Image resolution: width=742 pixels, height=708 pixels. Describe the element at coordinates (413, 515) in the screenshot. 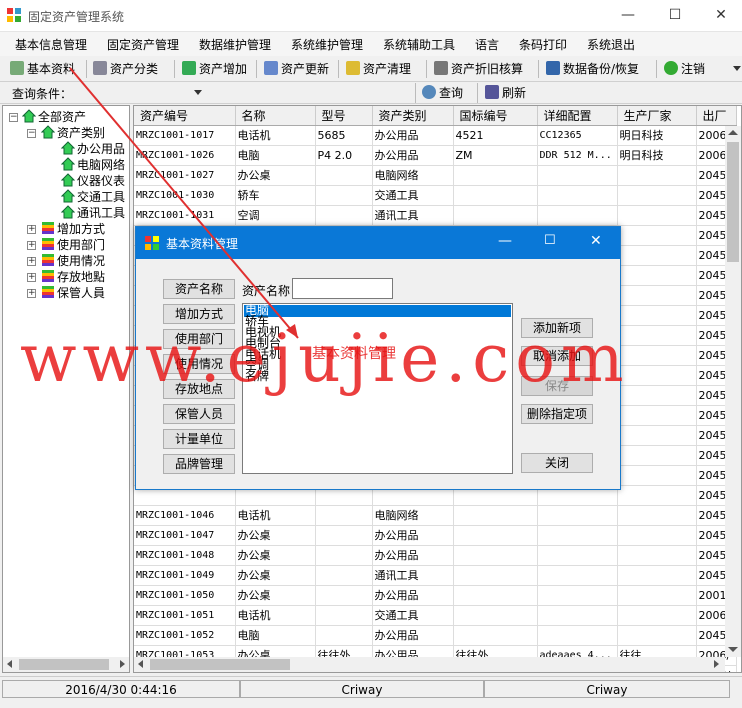

I see `table-cell: 电脑网络` at that location.